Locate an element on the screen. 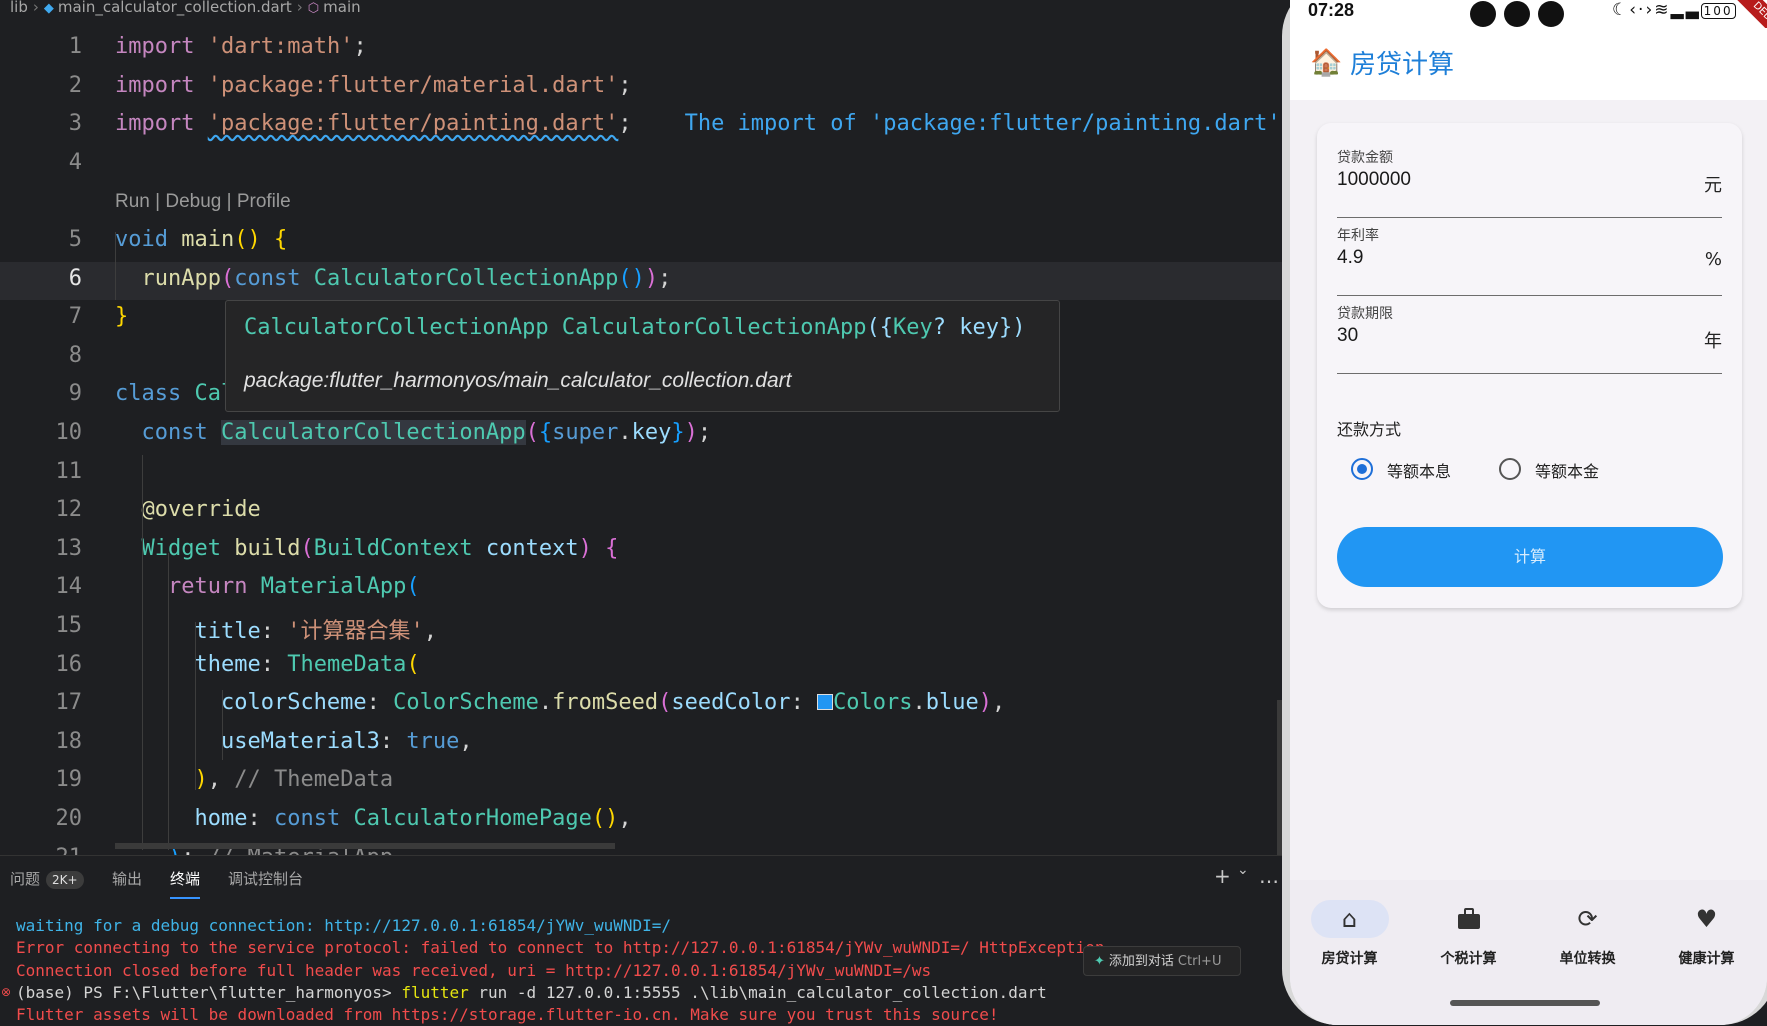 This screenshot has height=1026, width=1767. code-line: 14 return MaterialApp( is located at coordinates (641, 589).